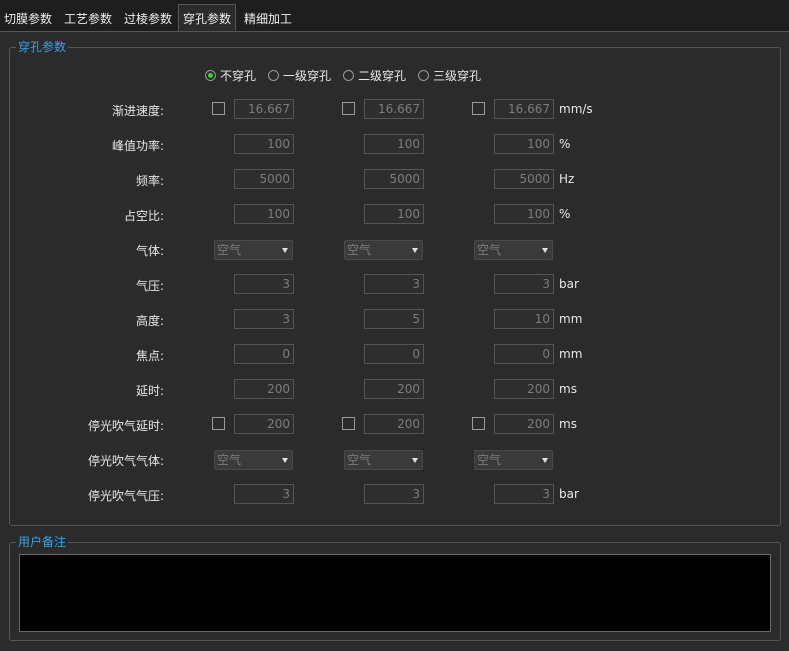  I want to click on height-unit: mm, so click(571, 319).